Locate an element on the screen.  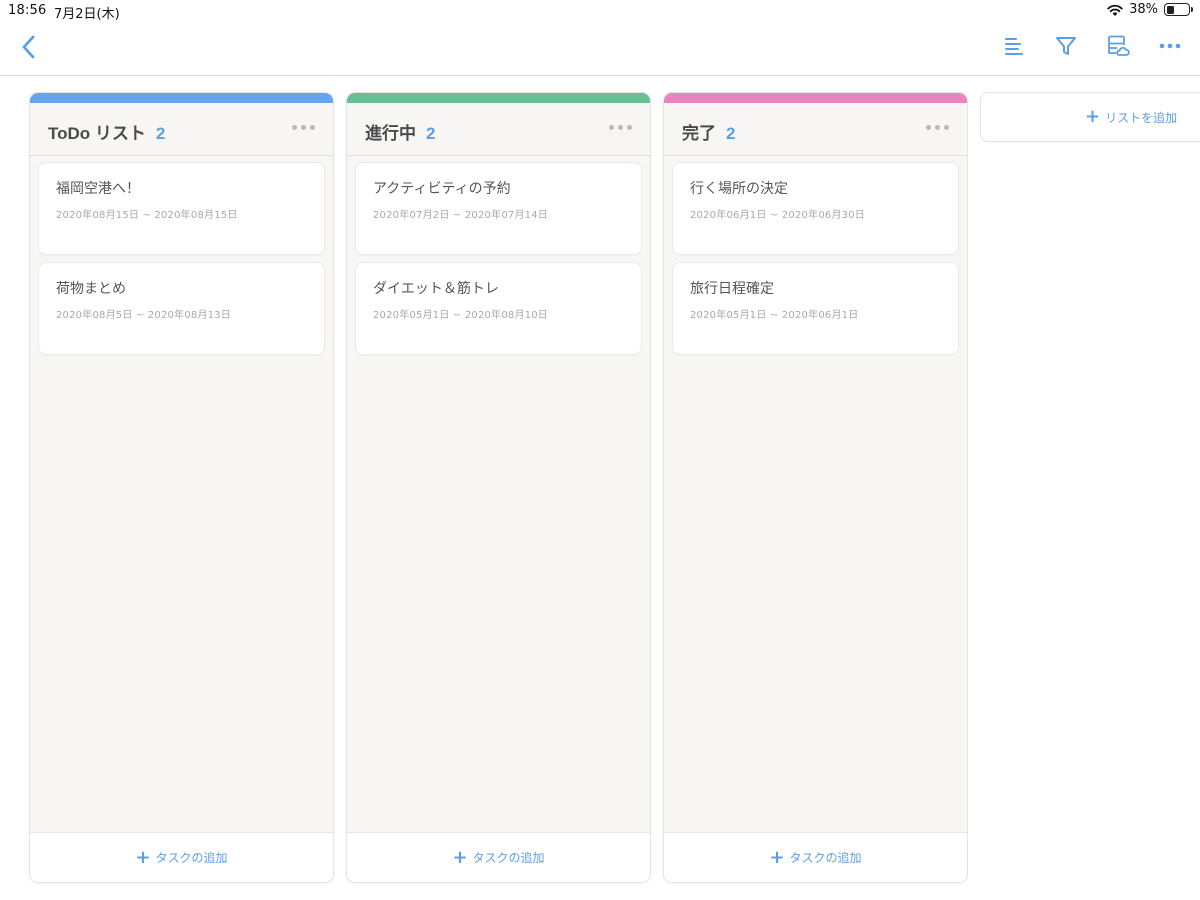
column-title-text: ToDo リスト is located at coordinates (97, 133).